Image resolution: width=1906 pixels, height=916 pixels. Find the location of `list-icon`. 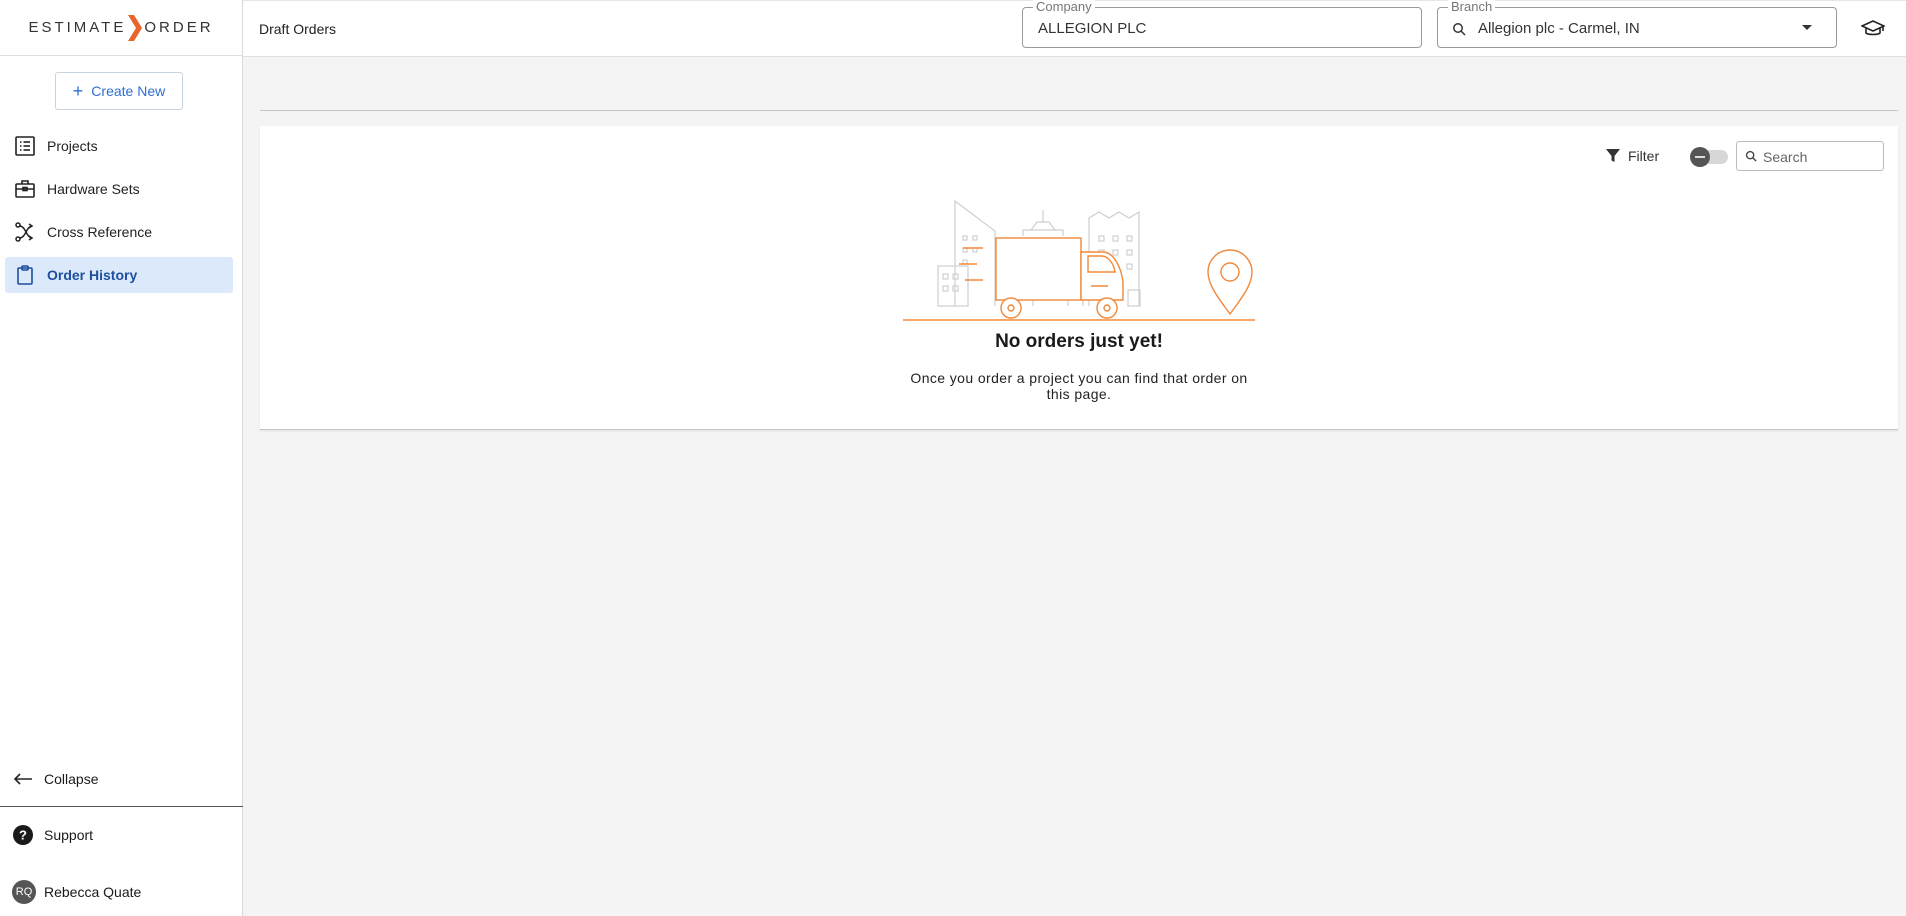

list-icon is located at coordinates (25, 146).